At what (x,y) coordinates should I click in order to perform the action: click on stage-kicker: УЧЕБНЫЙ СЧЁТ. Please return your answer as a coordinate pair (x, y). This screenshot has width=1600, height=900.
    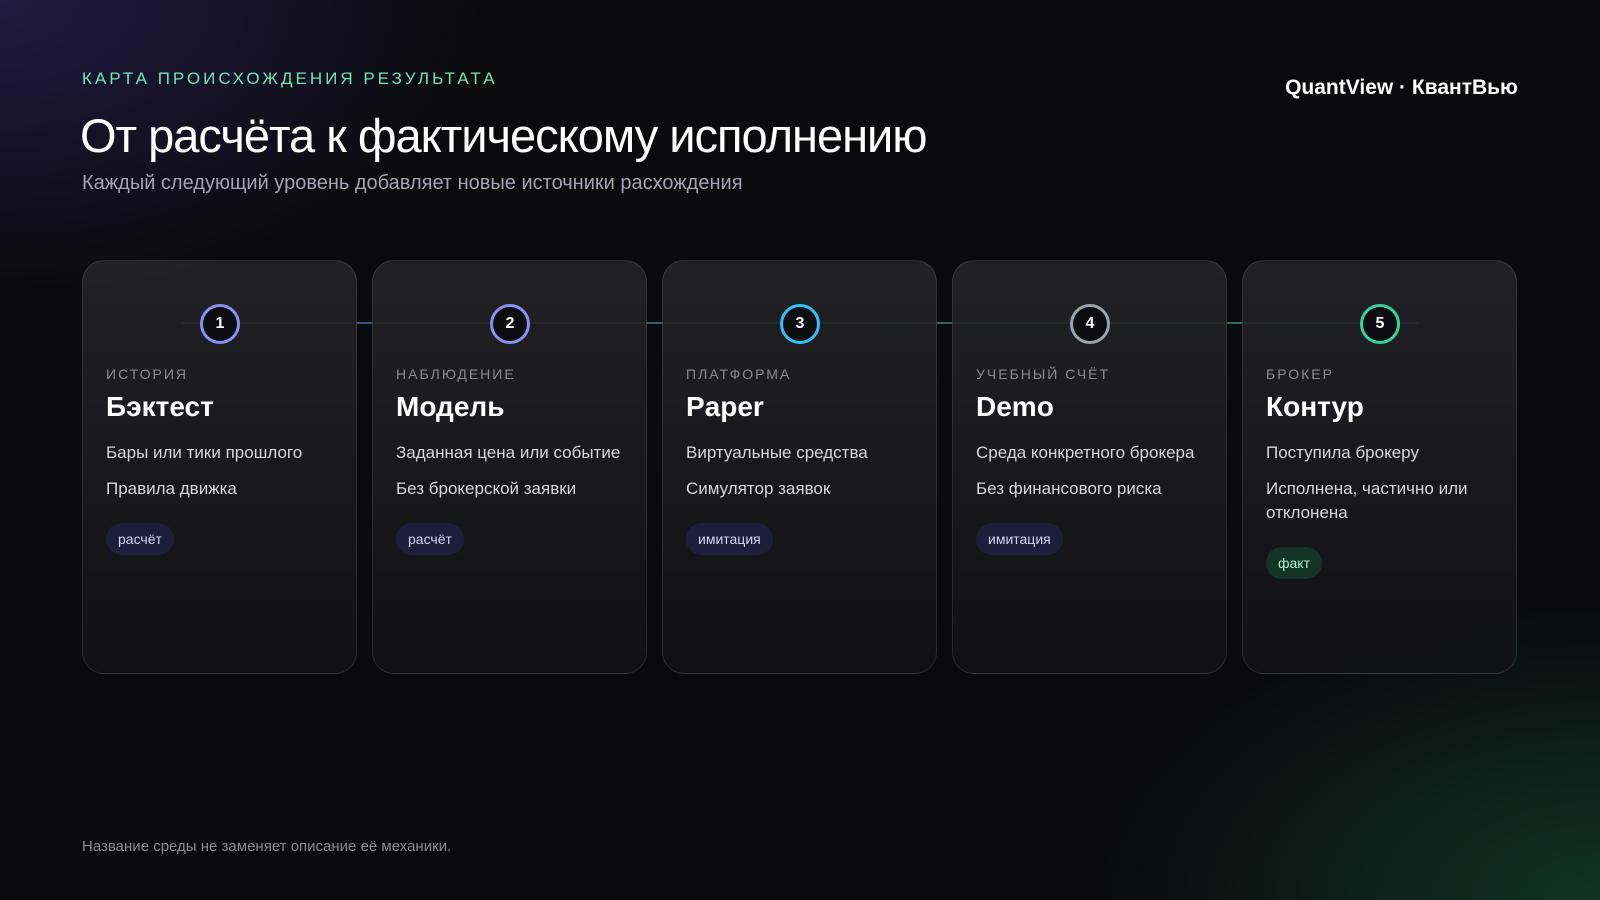
    Looking at the image, I should click on (1043, 374).